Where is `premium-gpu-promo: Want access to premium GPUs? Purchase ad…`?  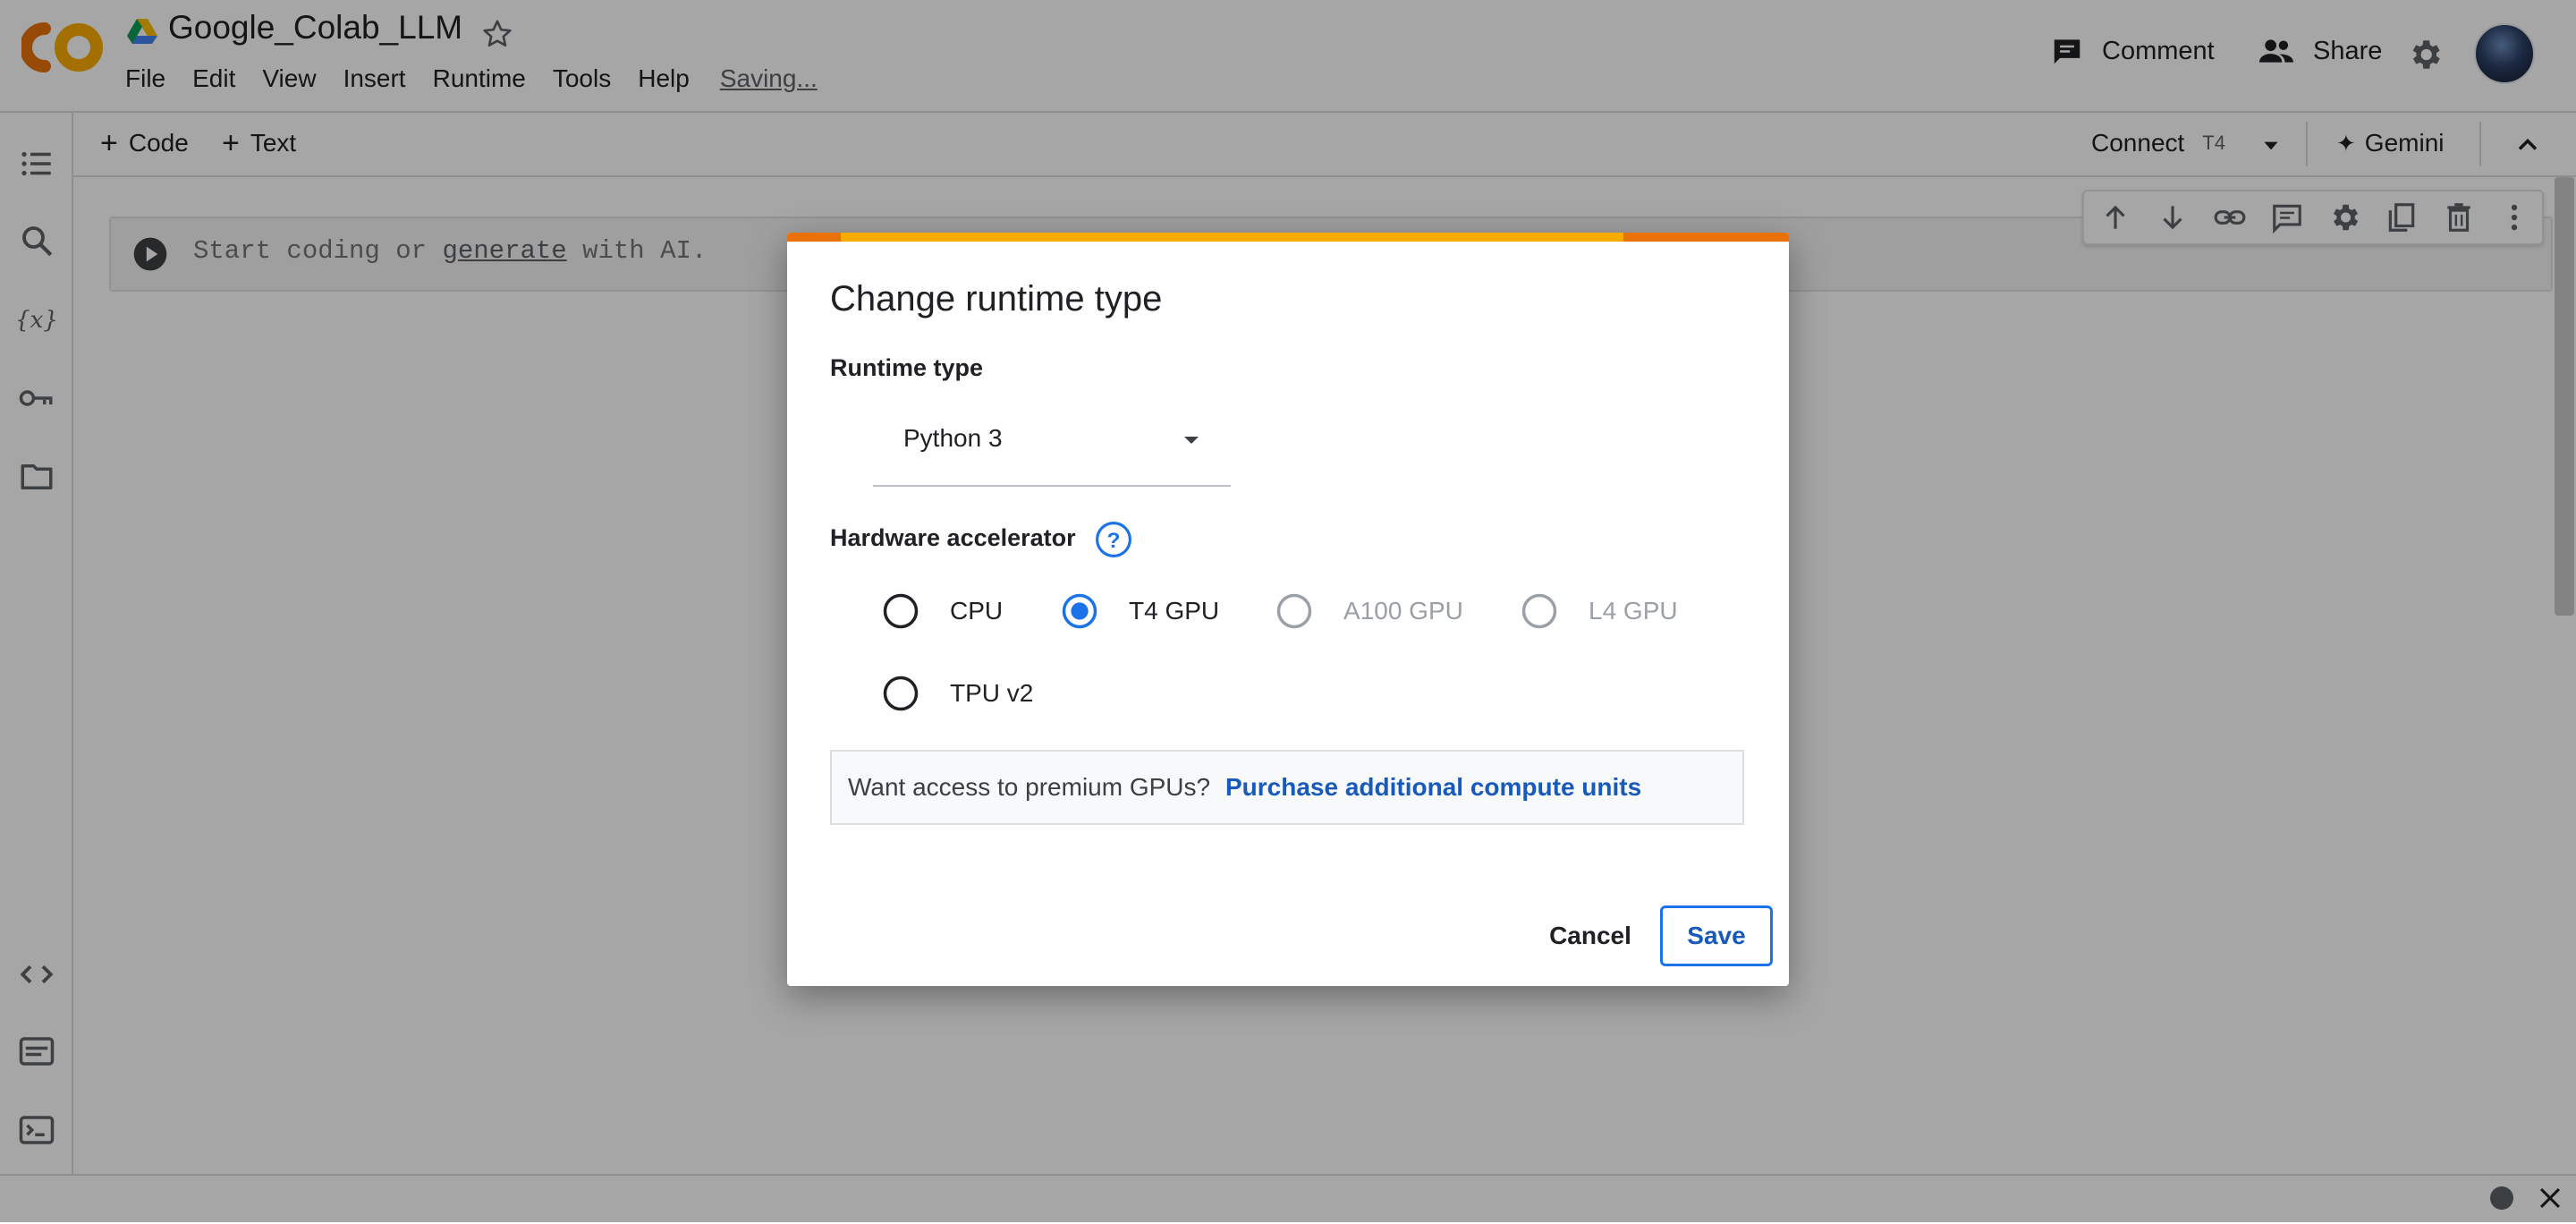
premium-gpu-promo: Want access to premium GPUs? Purchase ad… is located at coordinates (1287, 787).